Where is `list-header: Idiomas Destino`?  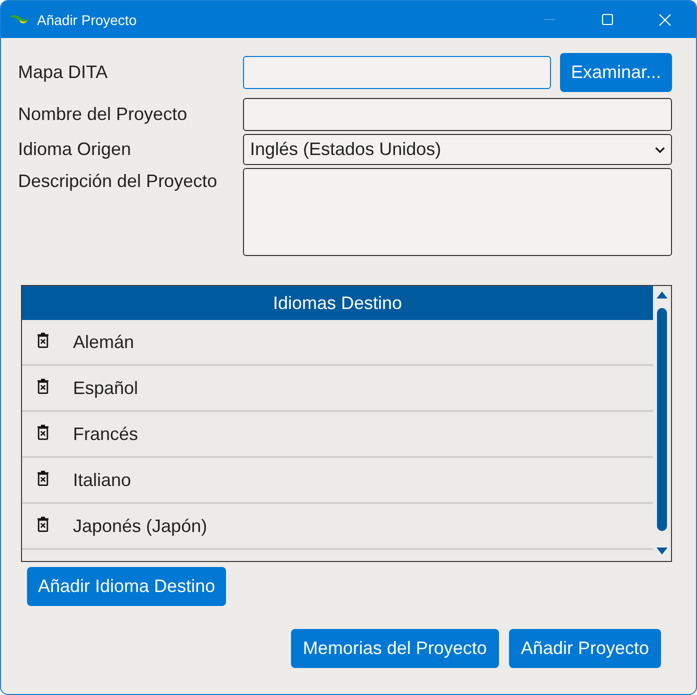 list-header: Idiomas Destino is located at coordinates (337, 303).